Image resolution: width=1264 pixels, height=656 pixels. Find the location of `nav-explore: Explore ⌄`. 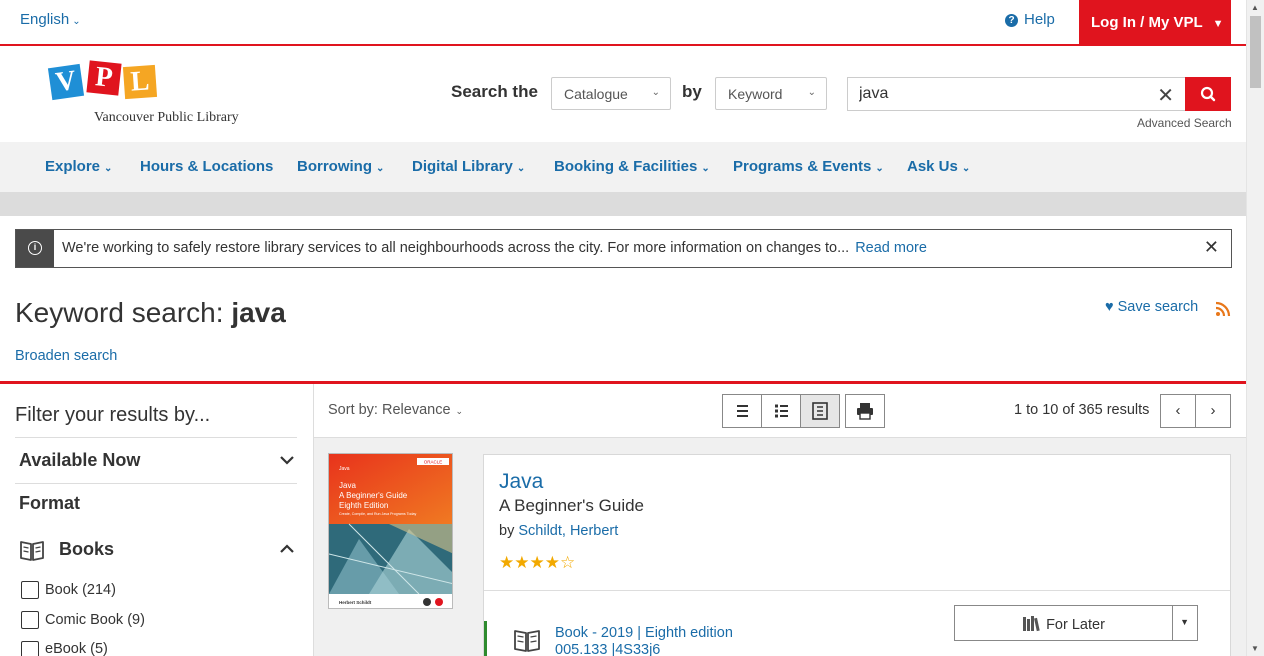

nav-explore: Explore ⌄ is located at coordinates (78, 166).